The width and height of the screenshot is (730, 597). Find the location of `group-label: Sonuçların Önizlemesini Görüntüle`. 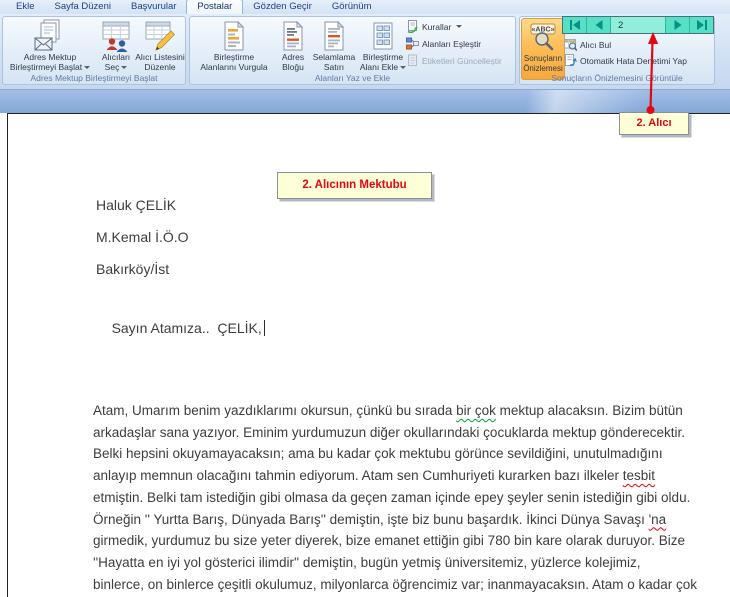

group-label: Sonuçların Önizlemesini Görüntüle is located at coordinates (617, 78).